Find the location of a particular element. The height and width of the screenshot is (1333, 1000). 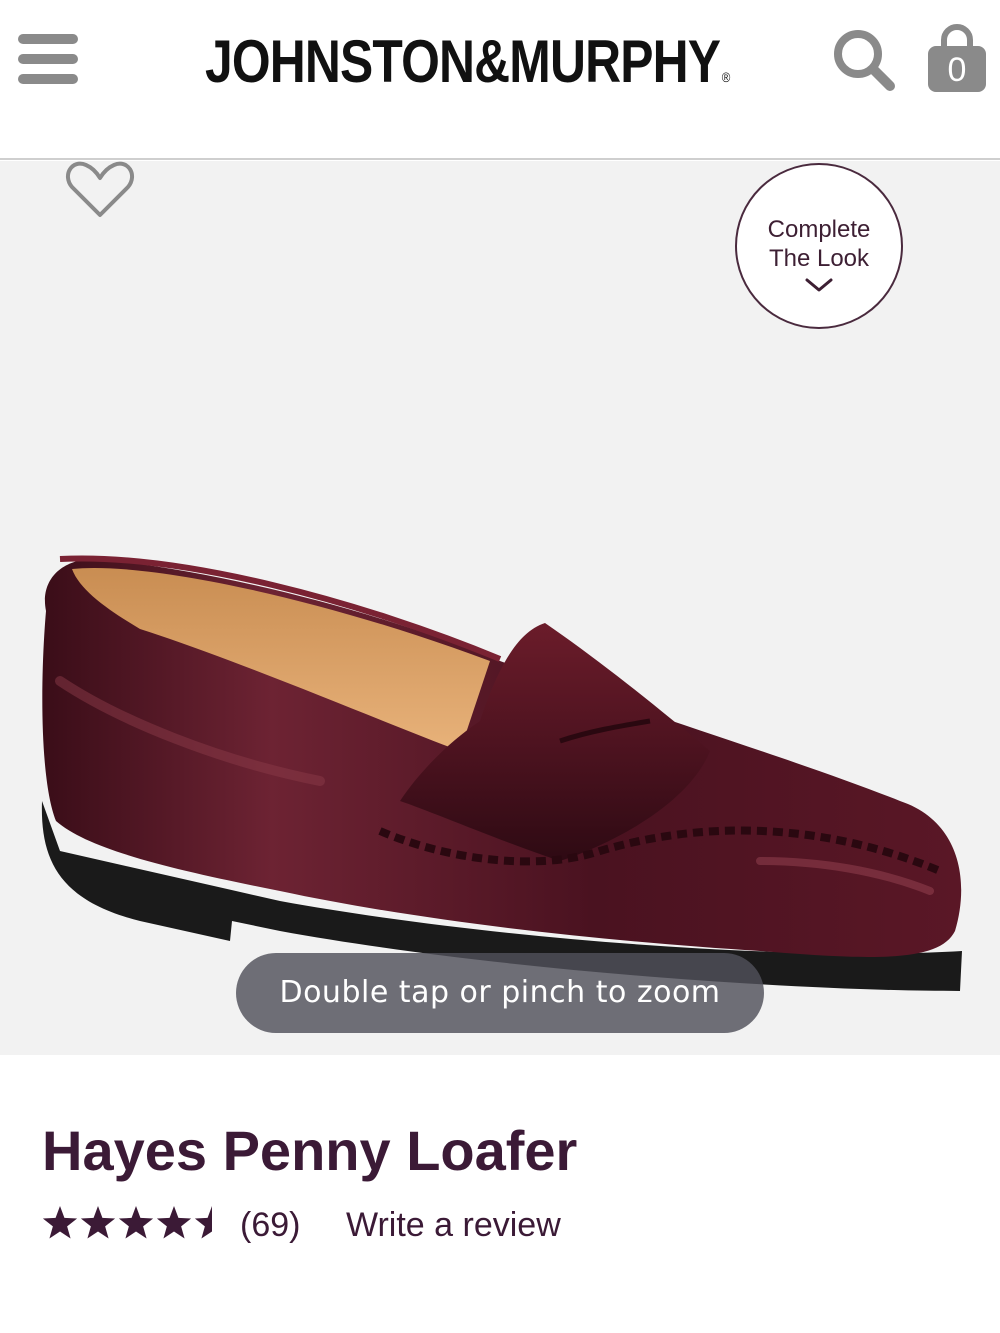

registered-mark: ® is located at coordinates (726, 77).